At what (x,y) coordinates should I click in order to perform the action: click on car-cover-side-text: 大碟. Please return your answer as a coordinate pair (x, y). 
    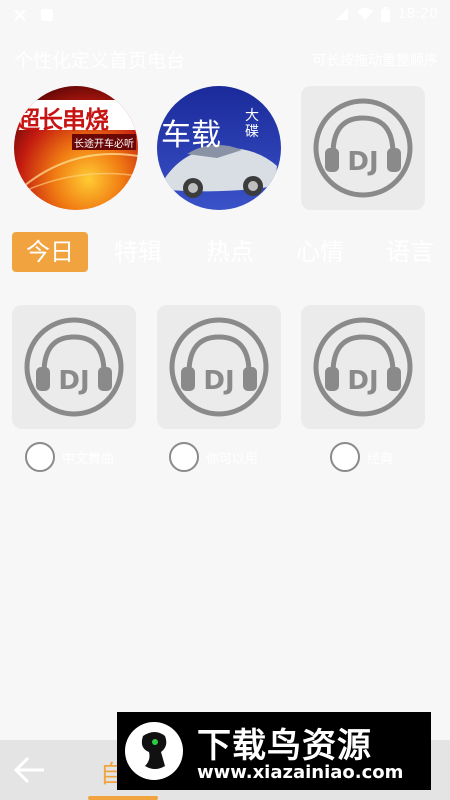
    Looking at the image, I should click on (252, 124).